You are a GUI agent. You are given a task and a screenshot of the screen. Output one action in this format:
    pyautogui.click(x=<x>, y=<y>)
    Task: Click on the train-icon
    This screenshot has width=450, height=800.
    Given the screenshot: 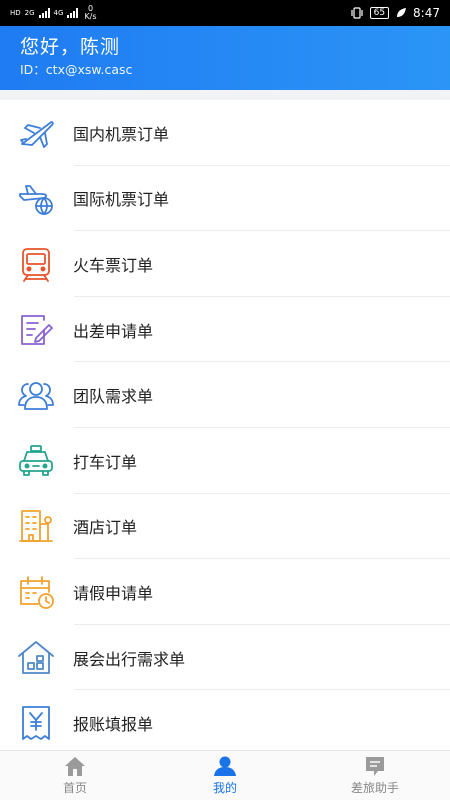 What is the action you would take?
    pyautogui.click(x=36, y=264)
    